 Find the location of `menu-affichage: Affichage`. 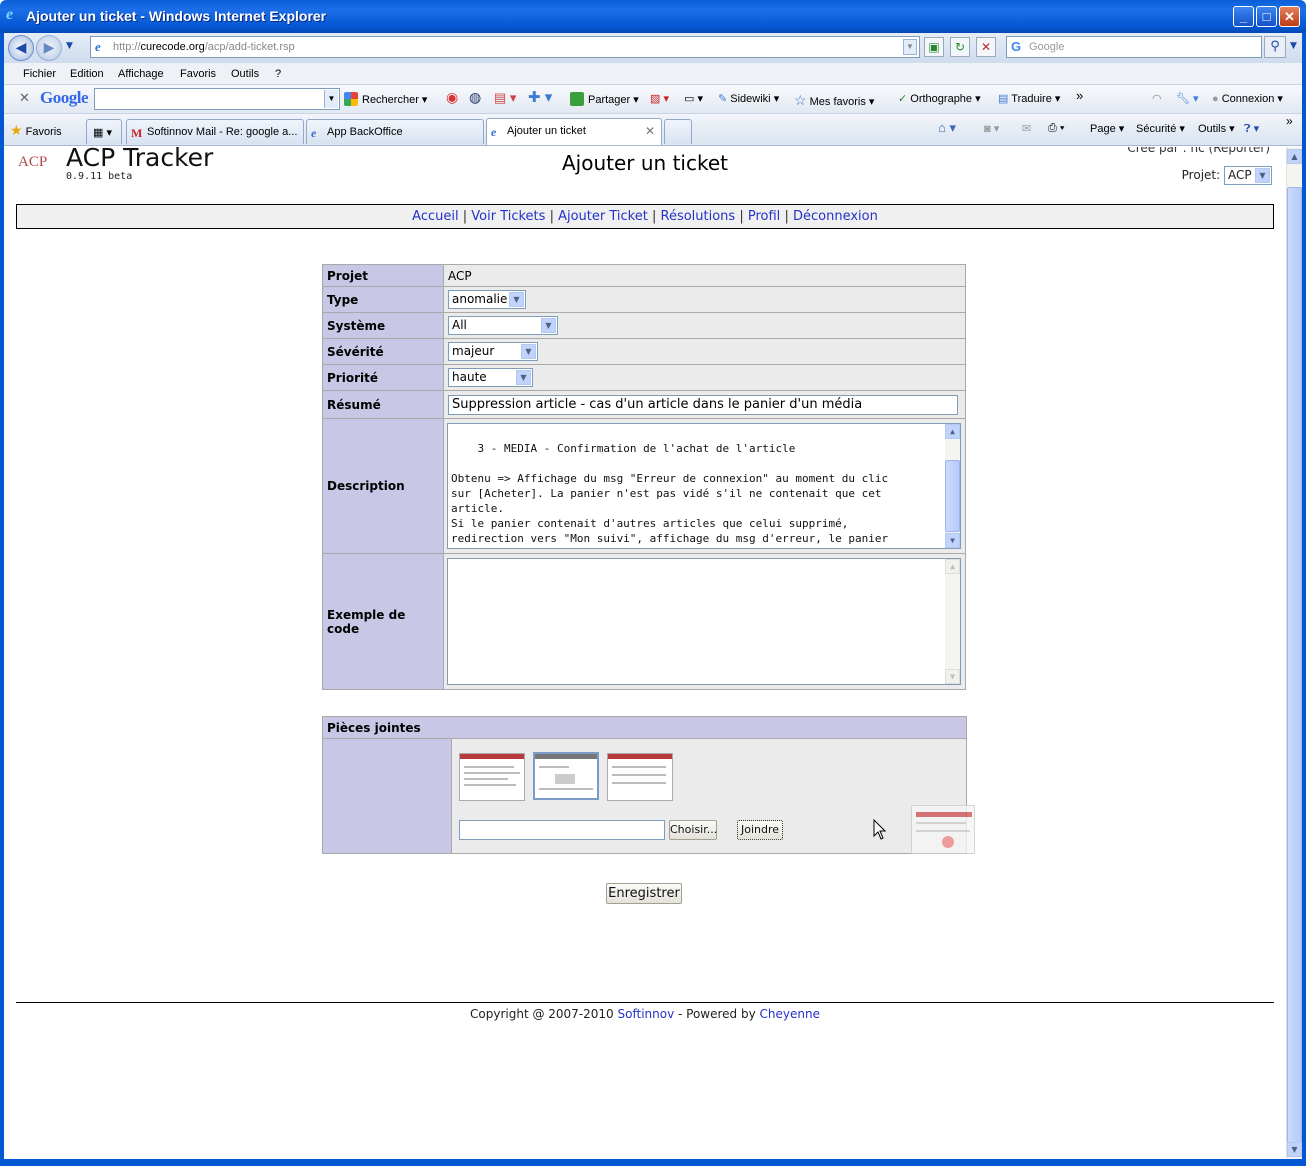

menu-affichage: Affichage is located at coordinates (141, 74).